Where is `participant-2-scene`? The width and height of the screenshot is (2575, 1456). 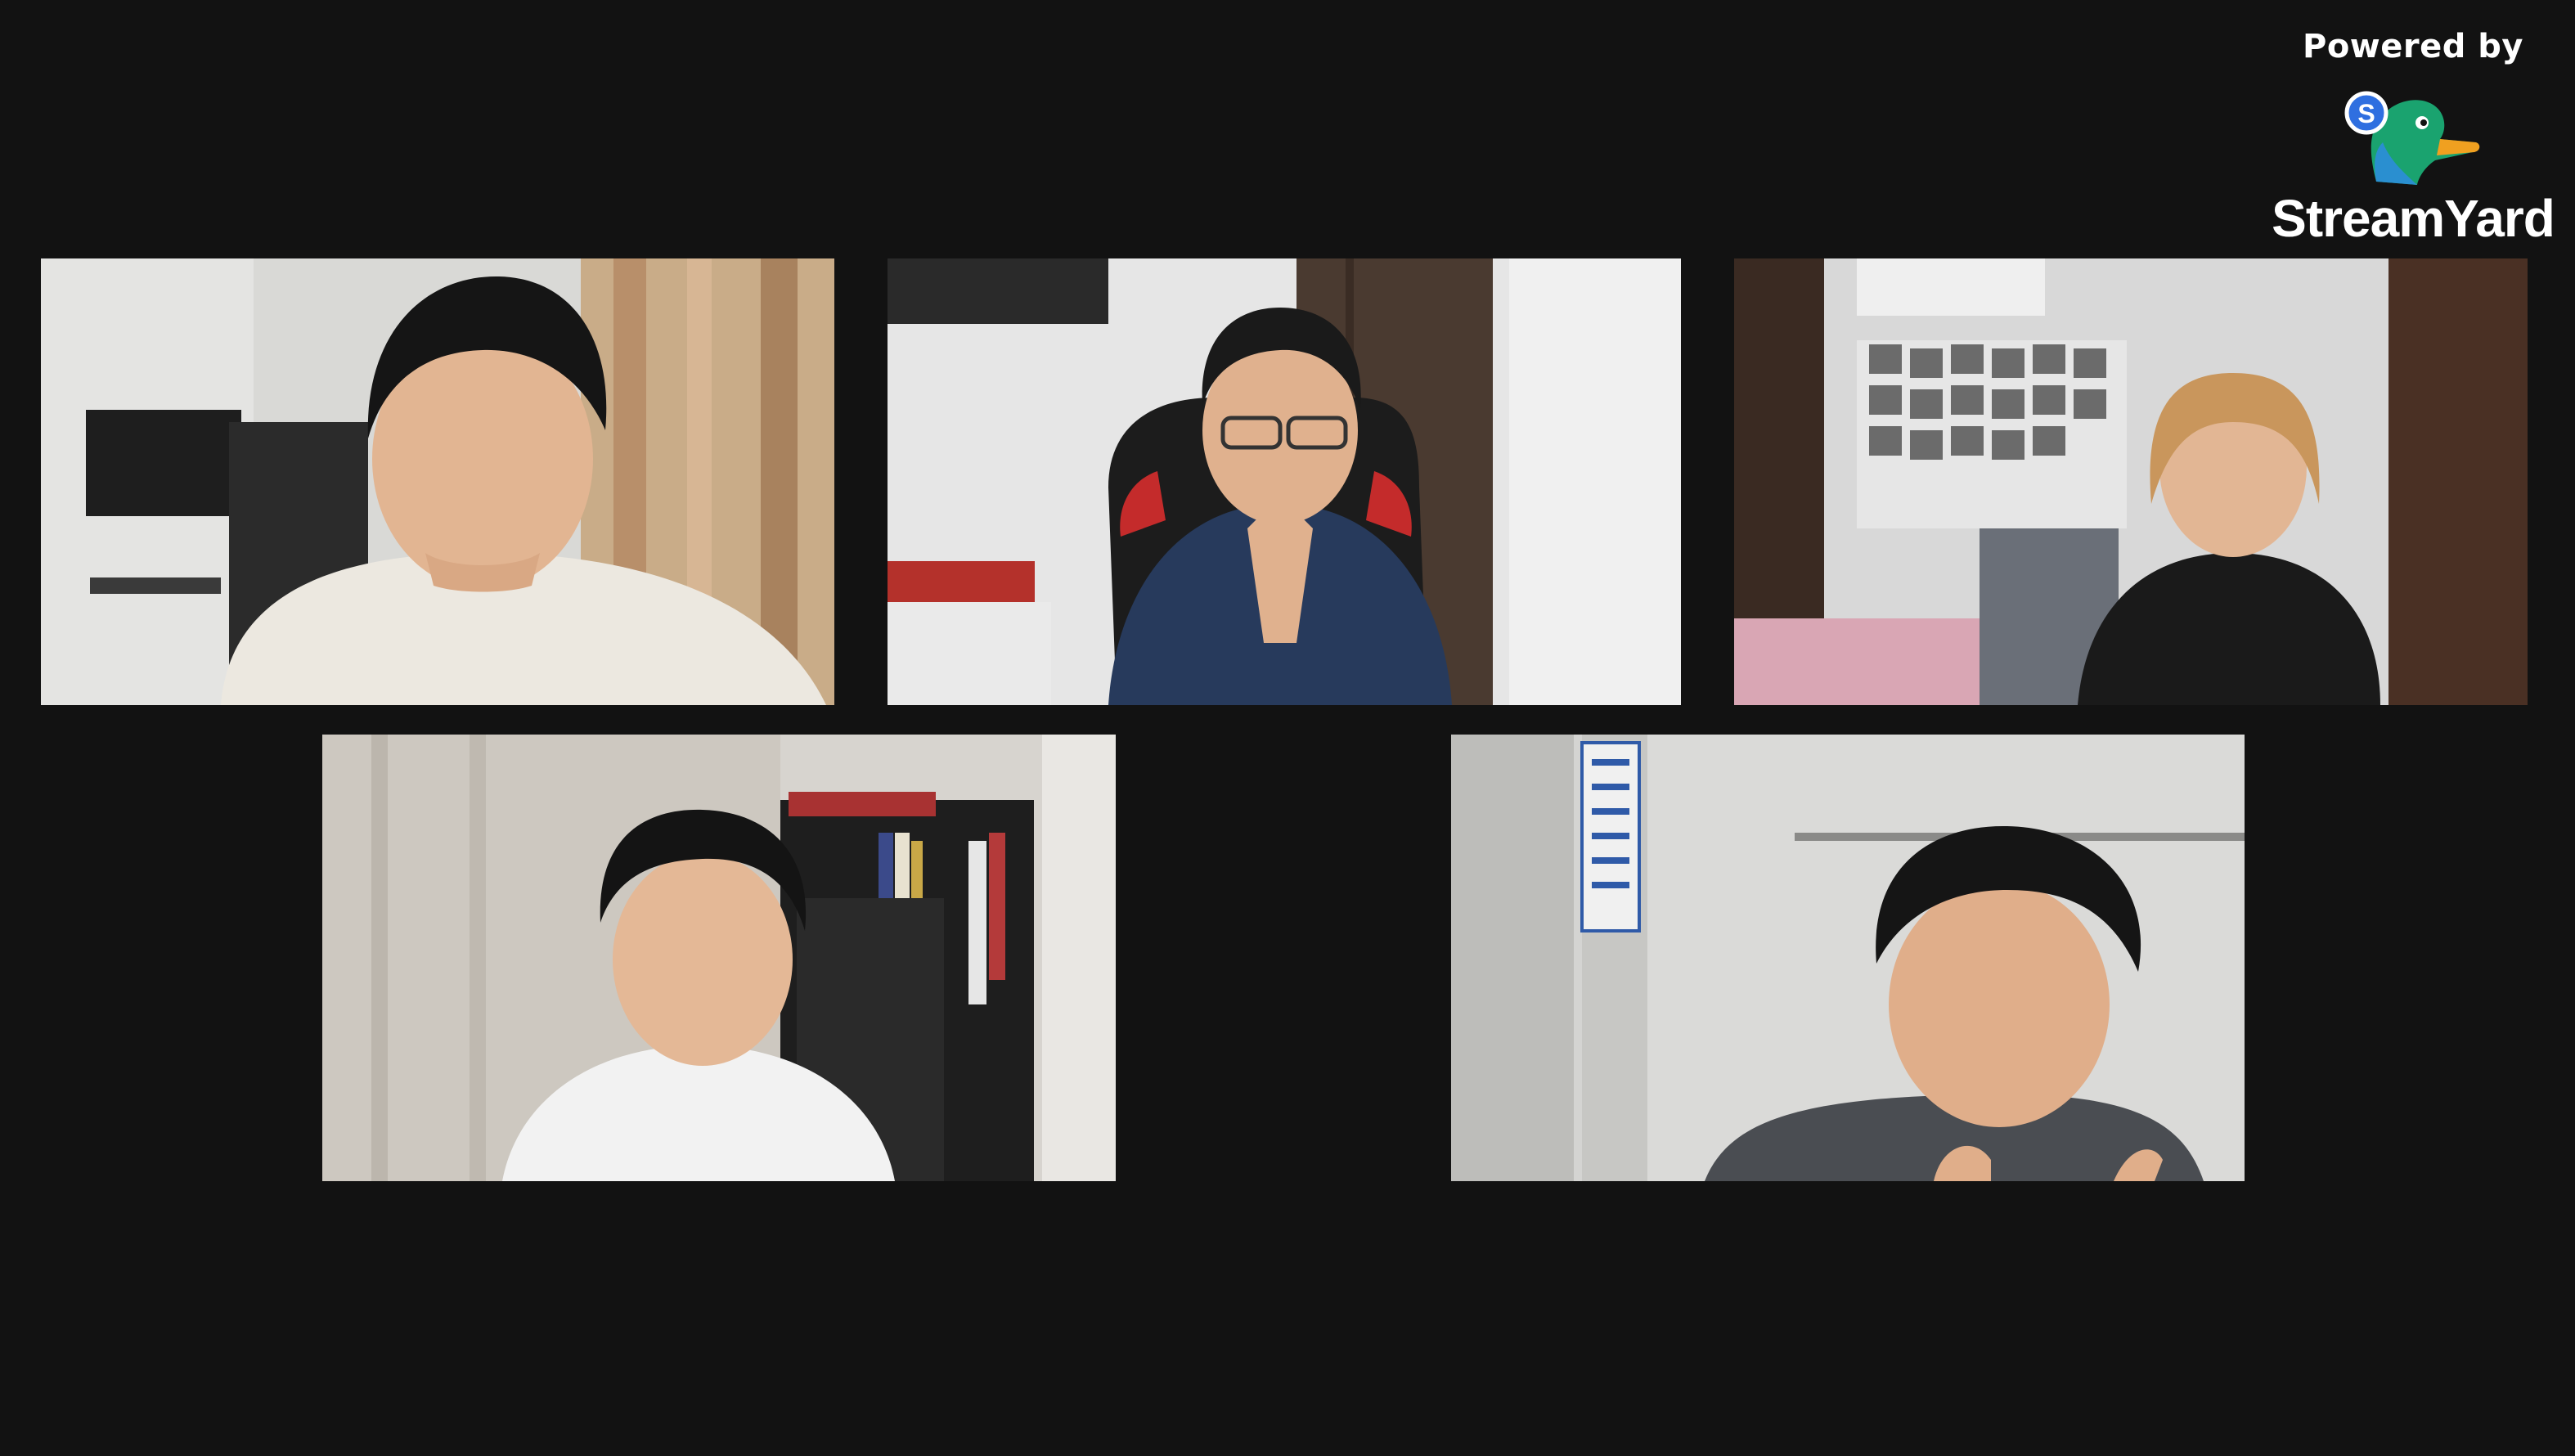
participant-2-scene is located at coordinates (1284, 482).